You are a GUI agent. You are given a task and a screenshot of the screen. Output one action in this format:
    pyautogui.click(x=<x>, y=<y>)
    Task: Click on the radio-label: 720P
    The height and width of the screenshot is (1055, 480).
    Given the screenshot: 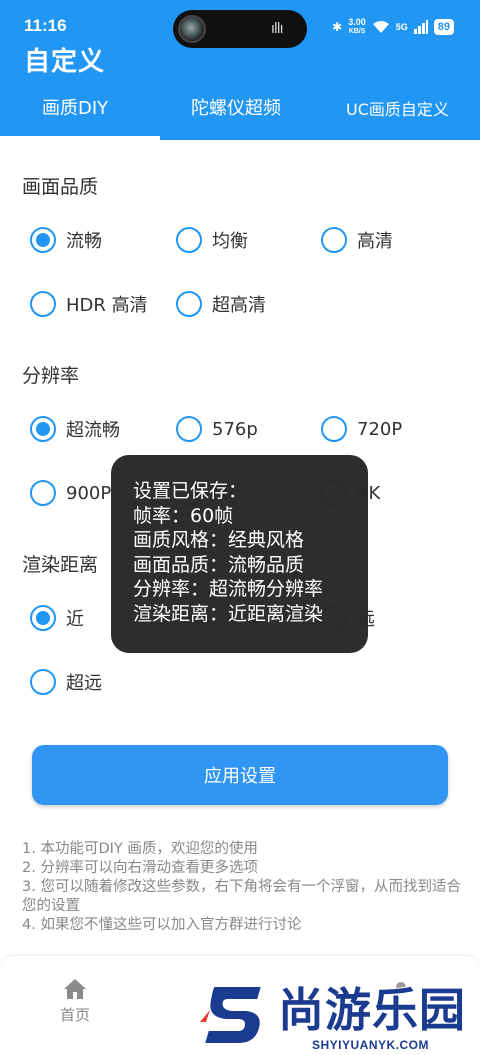 What is the action you would take?
    pyautogui.click(x=380, y=429)
    